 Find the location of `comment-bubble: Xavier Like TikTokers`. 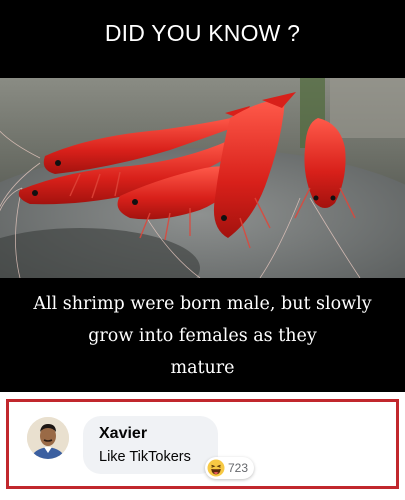

comment-bubble: Xavier Like TikTokers is located at coordinates (150, 445).